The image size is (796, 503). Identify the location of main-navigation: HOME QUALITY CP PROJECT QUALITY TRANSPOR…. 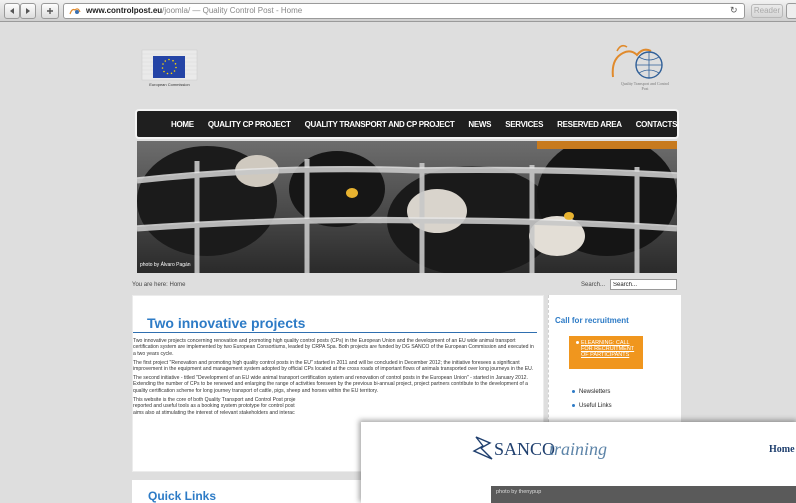
(407, 124).